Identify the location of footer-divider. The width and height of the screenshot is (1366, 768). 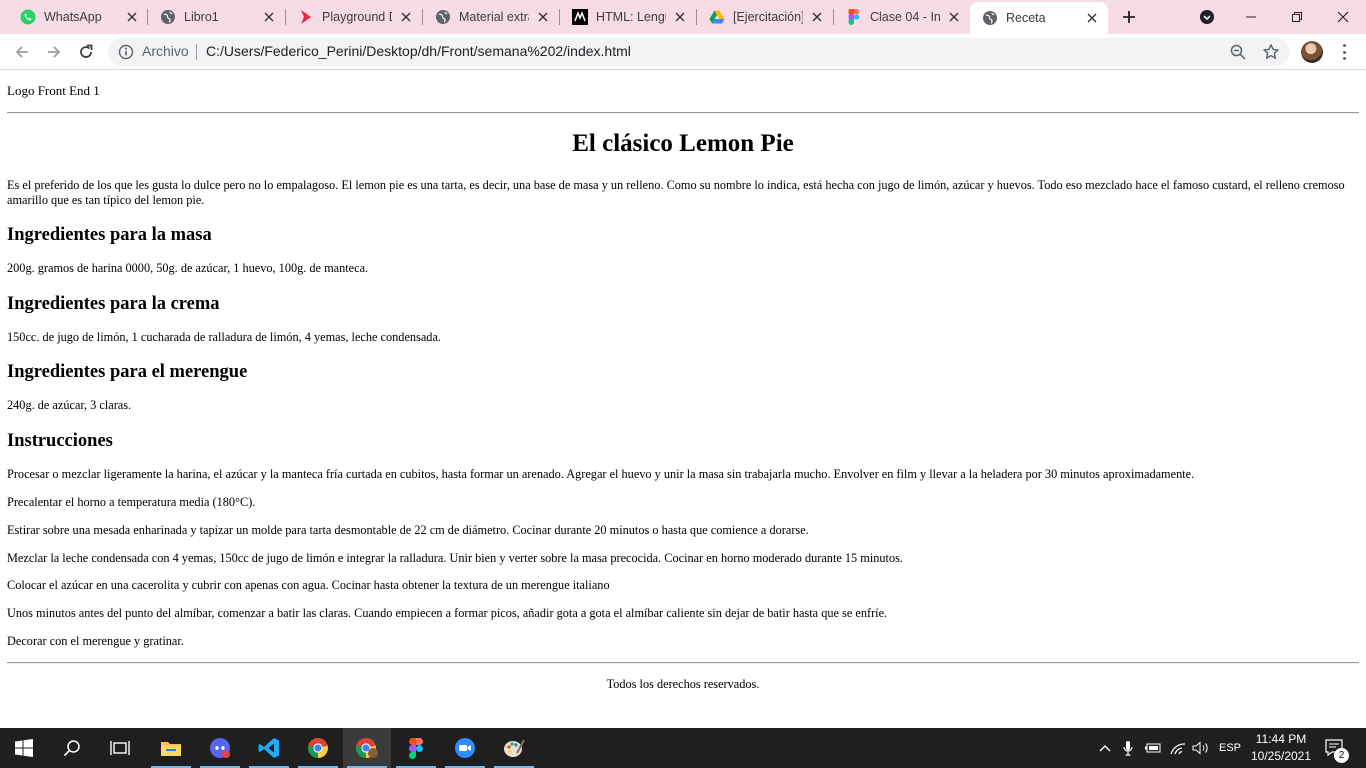
(683, 663).